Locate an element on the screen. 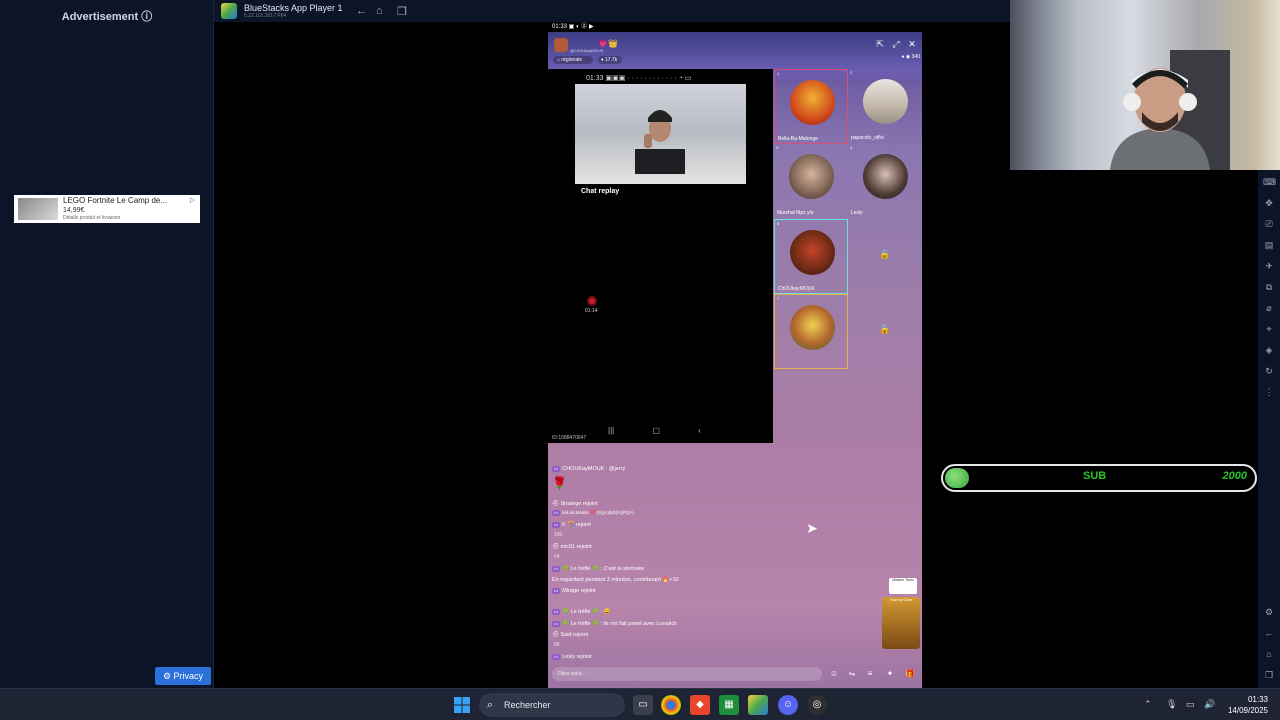  recents-icon: ||| is located at coordinates (611, 430).